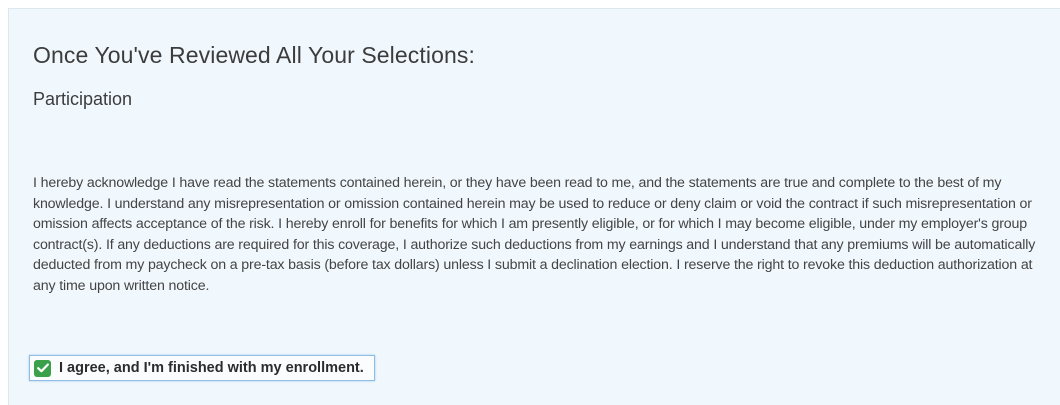 Image resolution: width=1060 pixels, height=405 pixels. Describe the element at coordinates (83, 99) in the screenshot. I see `section-subtitle: Participation` at that location.